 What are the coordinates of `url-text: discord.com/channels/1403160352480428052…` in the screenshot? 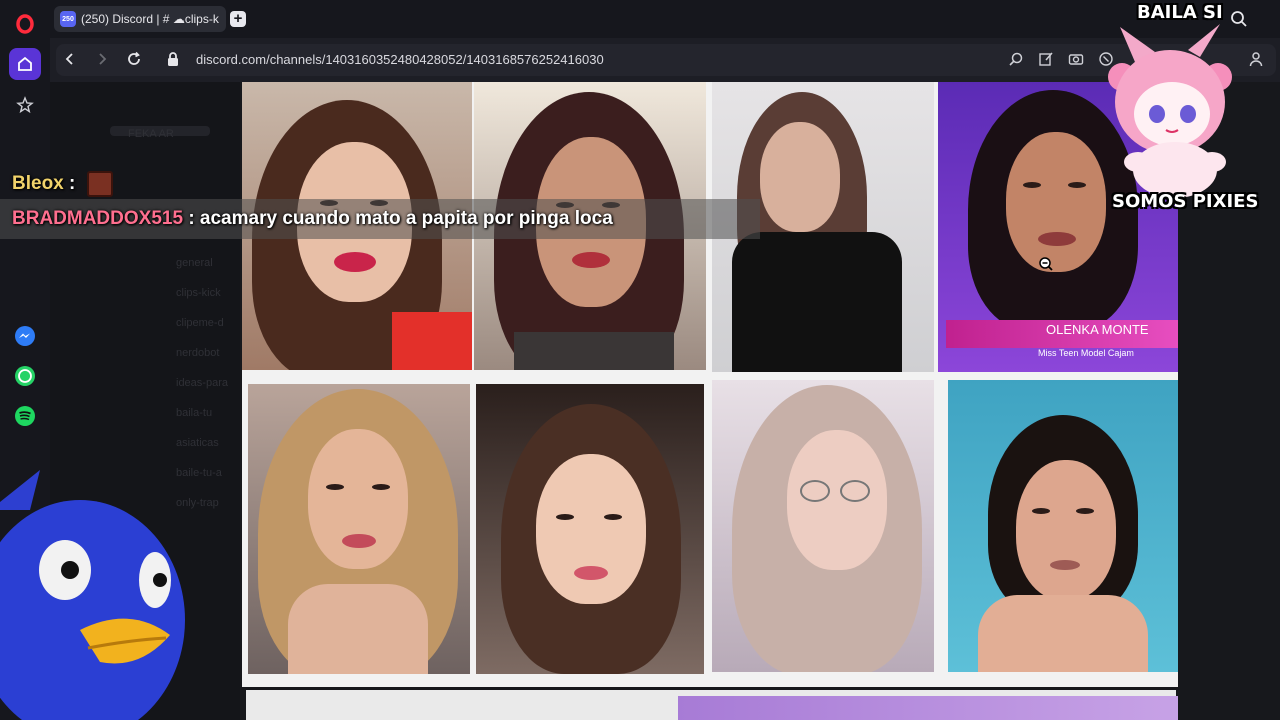 It's located at (400, 59).